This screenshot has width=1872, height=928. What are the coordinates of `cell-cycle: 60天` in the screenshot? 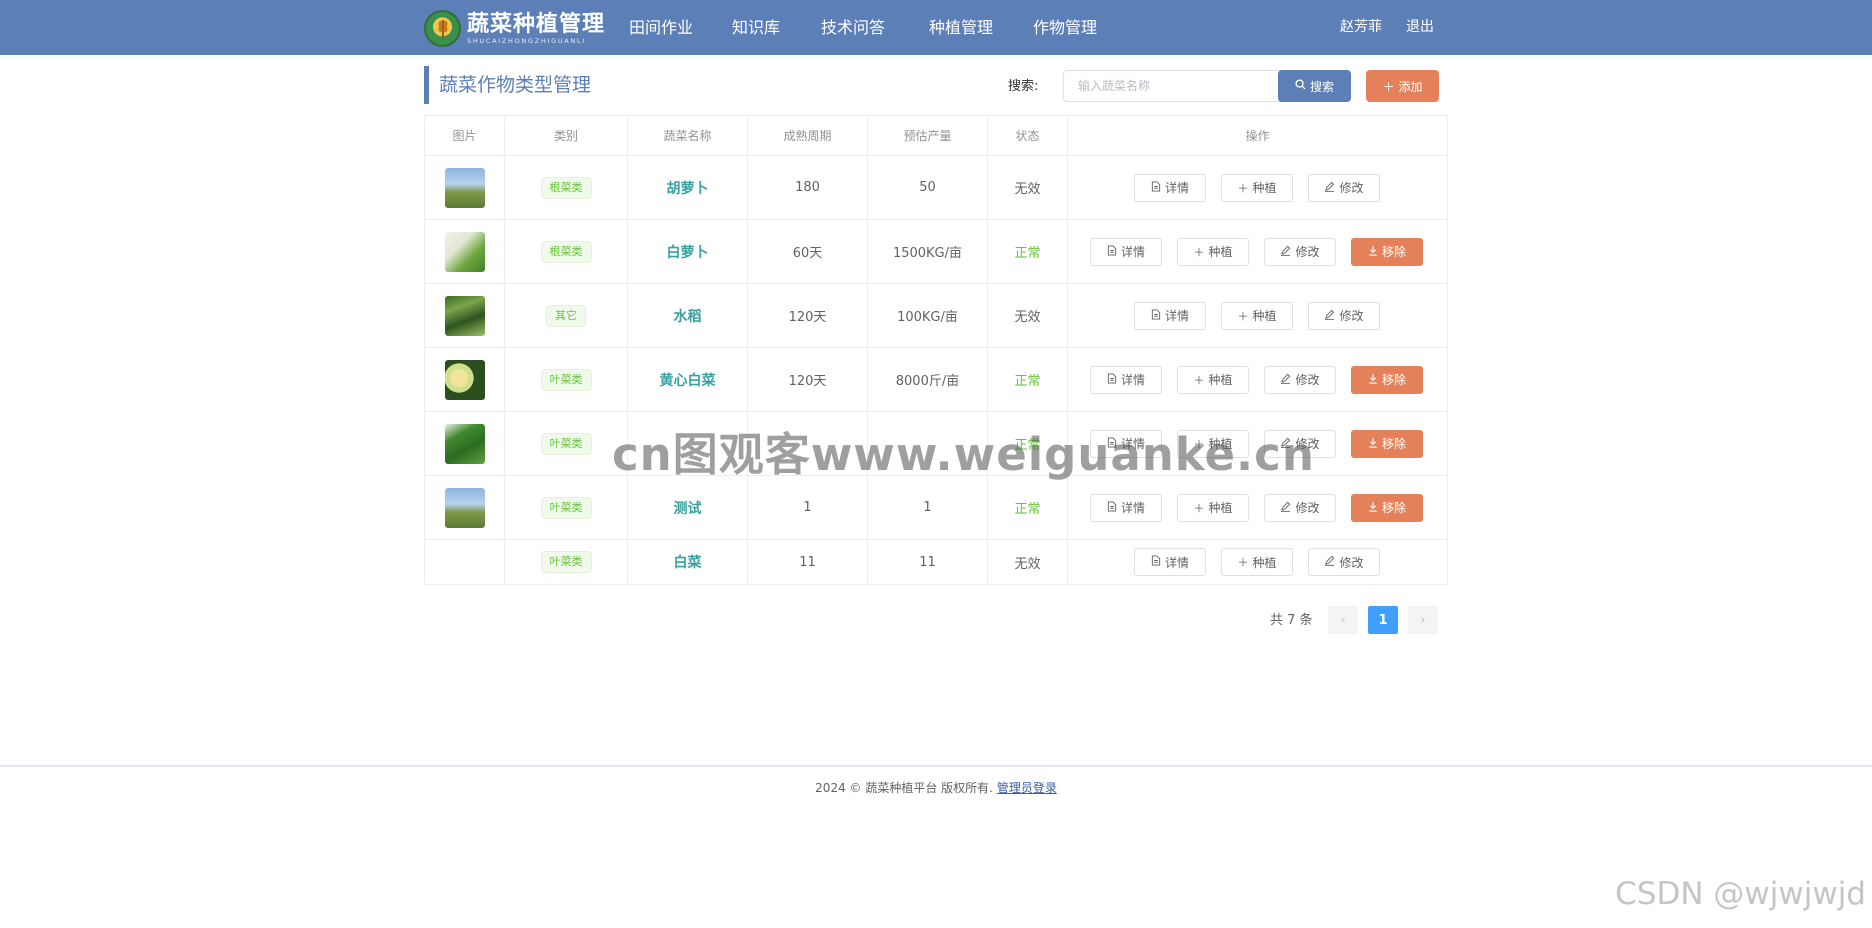 It's located at (808, 252).